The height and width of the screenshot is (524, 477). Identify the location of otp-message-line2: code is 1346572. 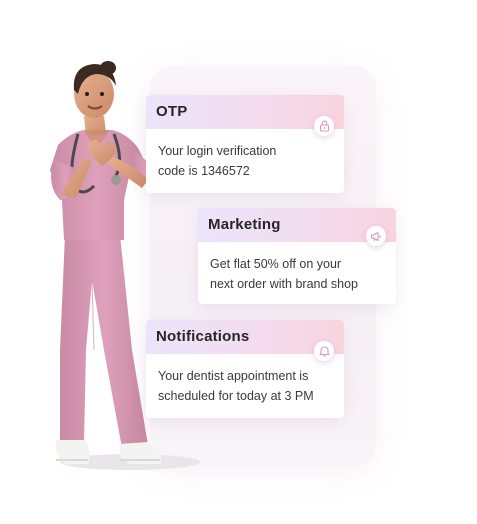
(204, 171).